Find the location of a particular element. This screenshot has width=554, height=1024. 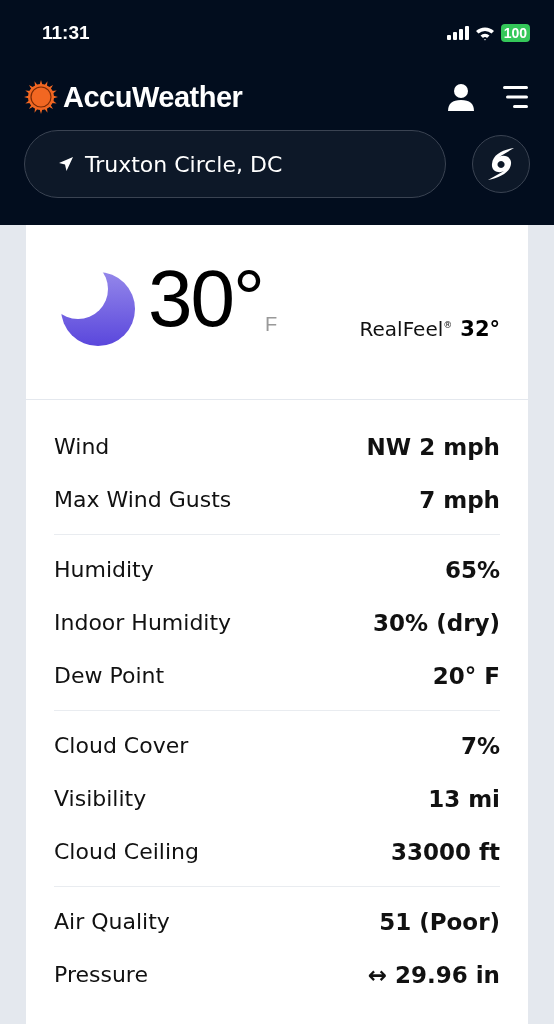

detail-value: 30% (dry) is located at coordinates (436, 622).